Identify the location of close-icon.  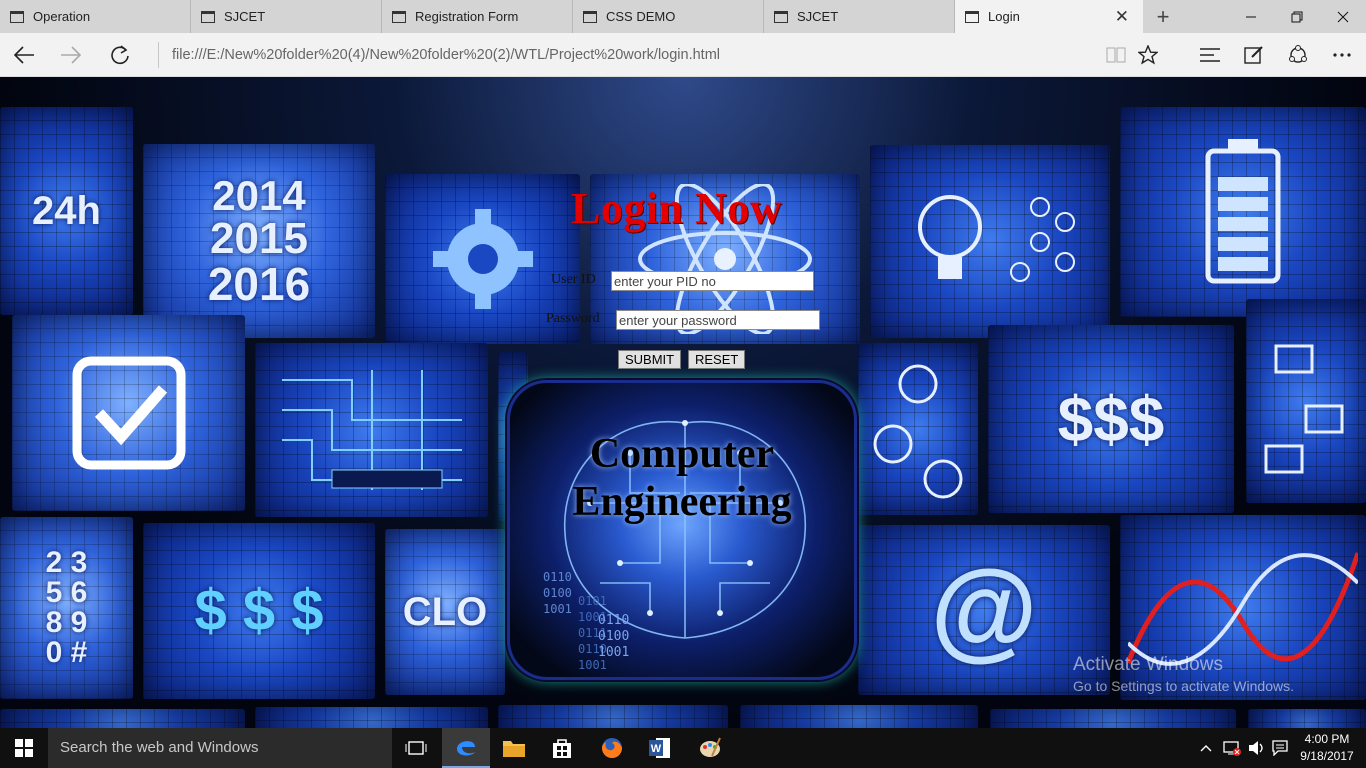
(1343, 16).